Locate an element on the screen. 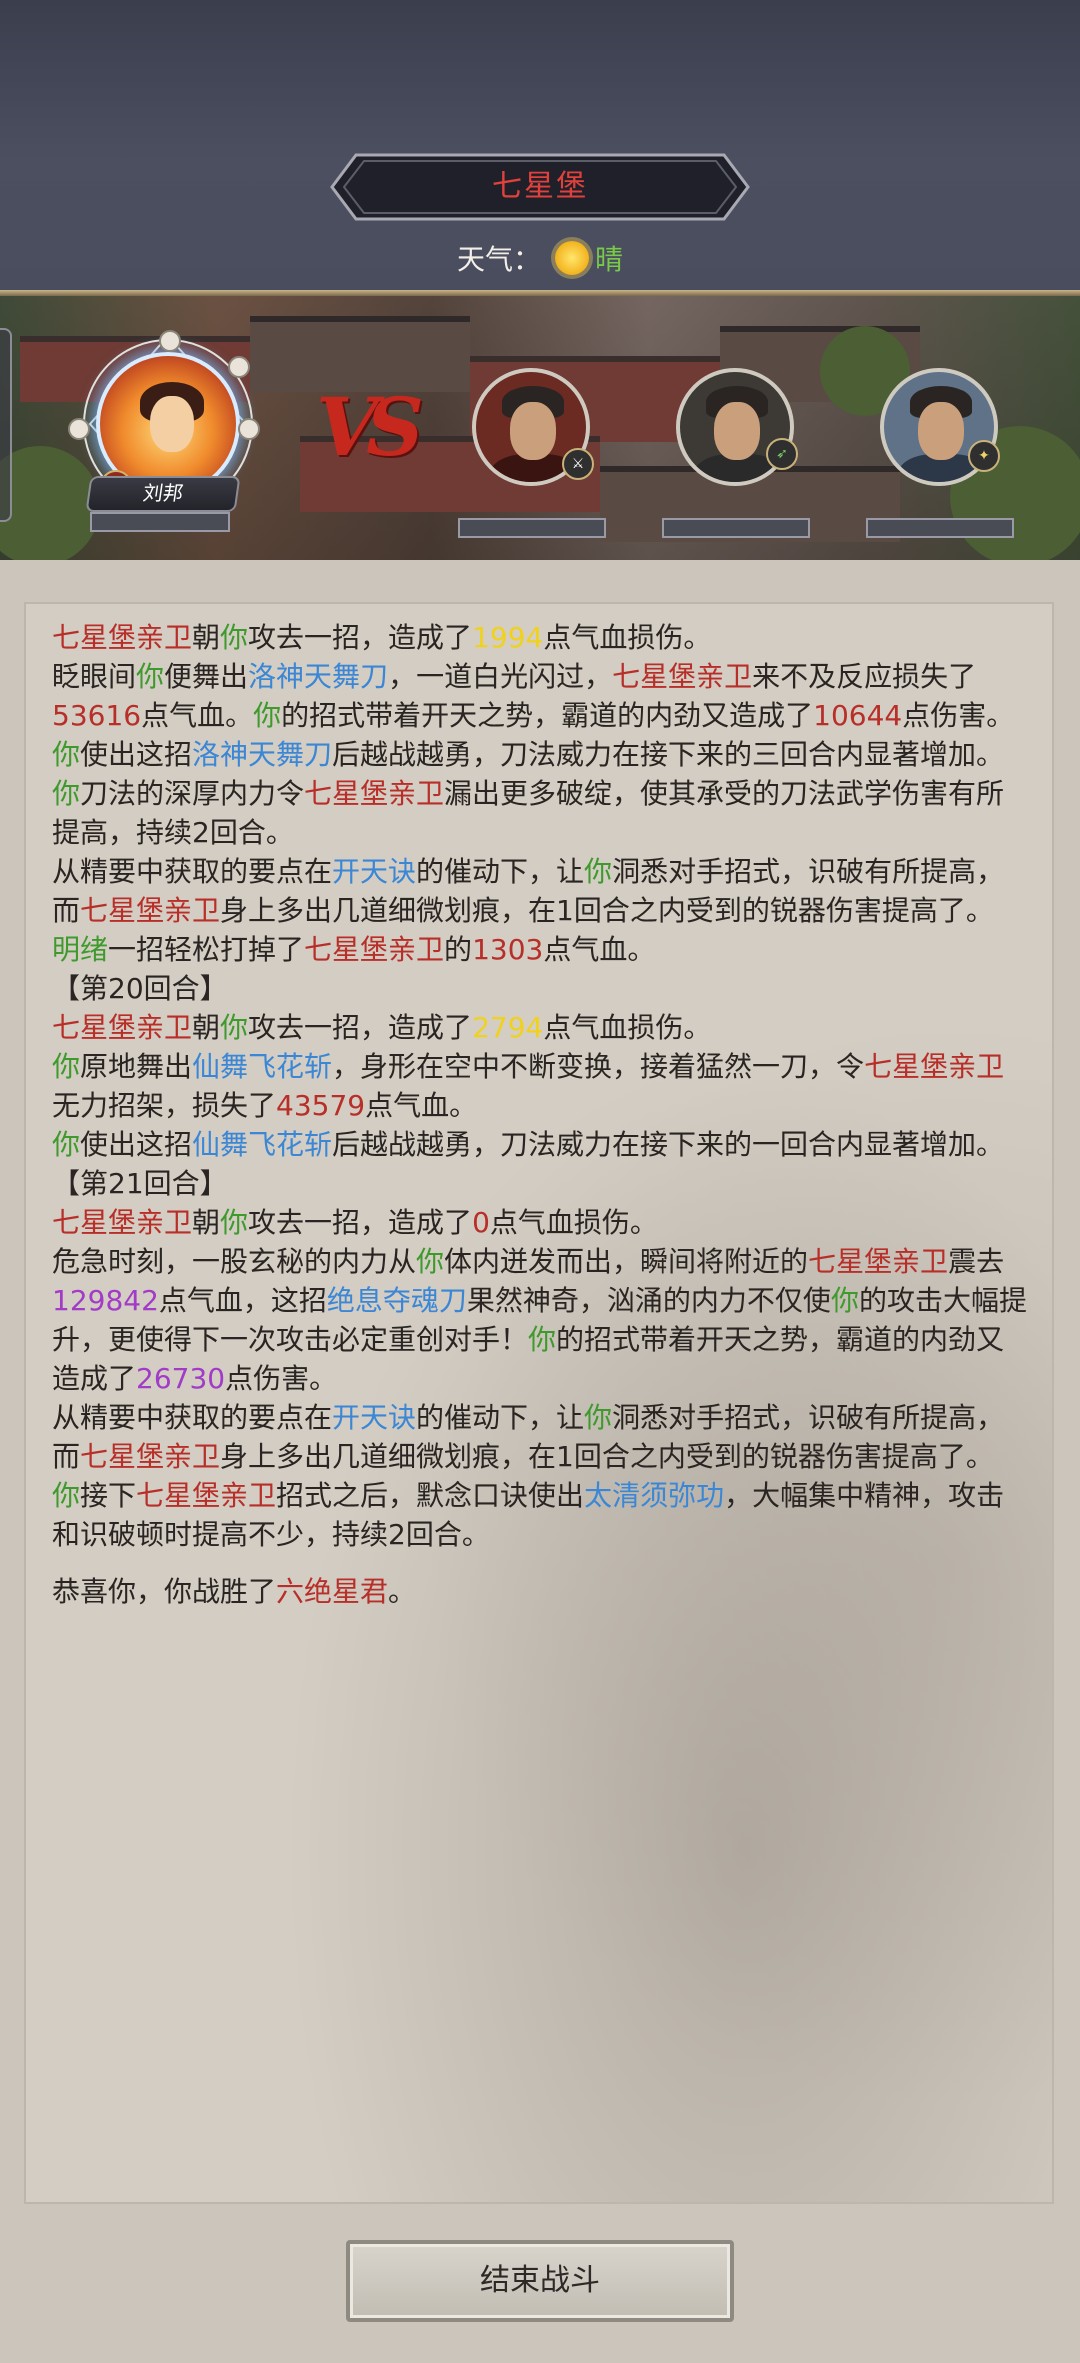 The height and width of the screenshot is (2363, 1080). log-fragment: 0 is located at coordinates (481, 1222).